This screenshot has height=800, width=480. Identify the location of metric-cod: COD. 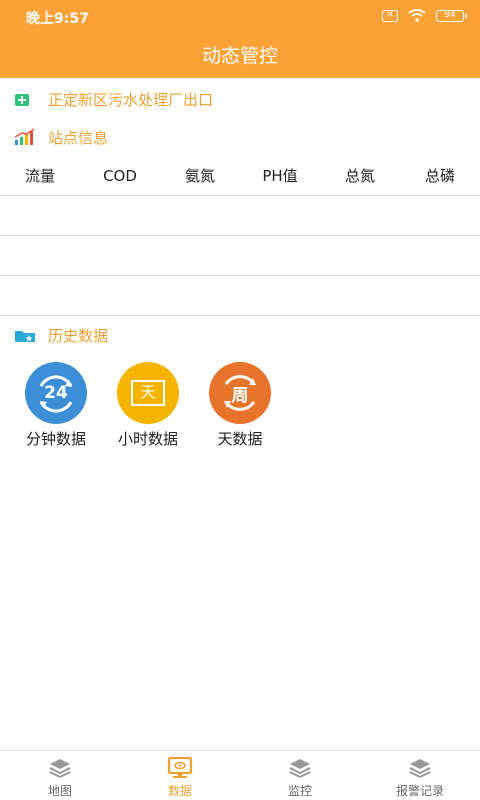
(120, 176).